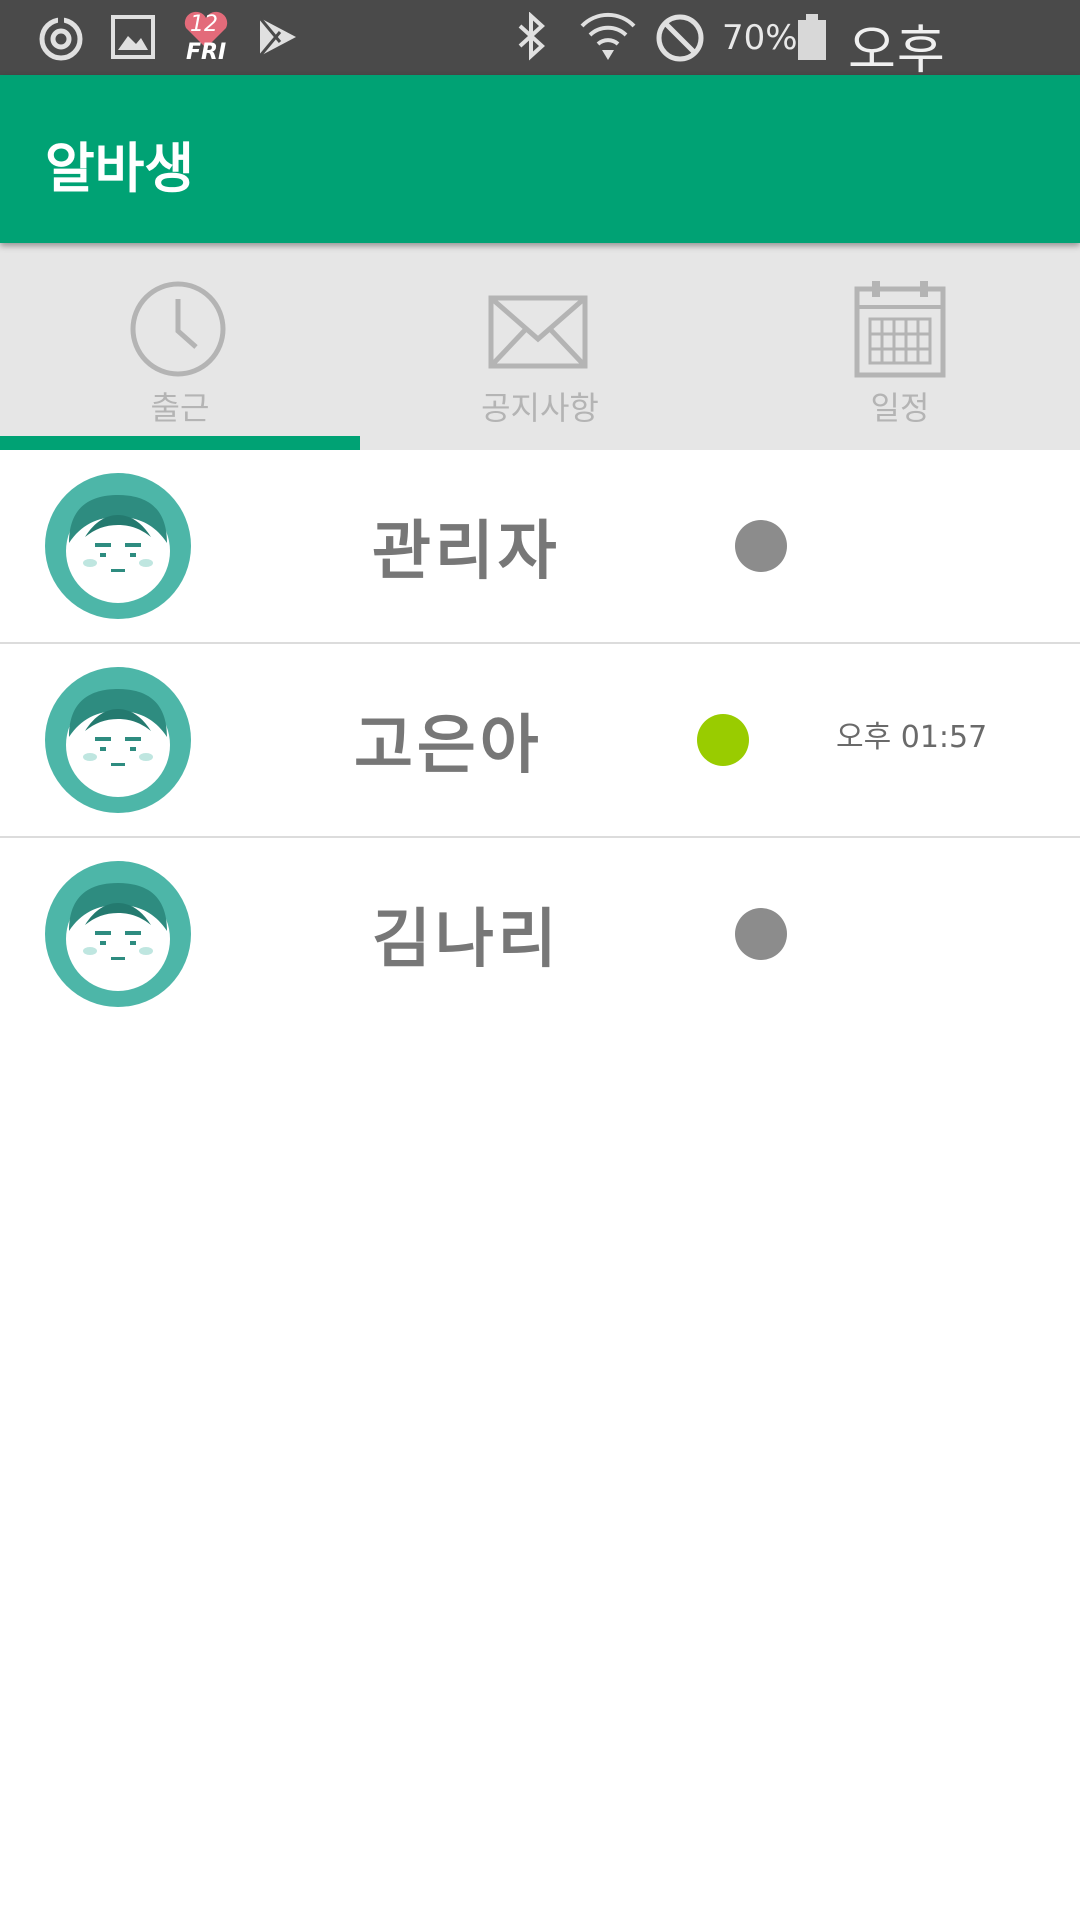 Image resolution: width=1080 pixels, height=1920 pixels. What do you see at coordinates (538, 332) in the screenshot?
I see `envelope-icon` at bounding box center [538, 332].